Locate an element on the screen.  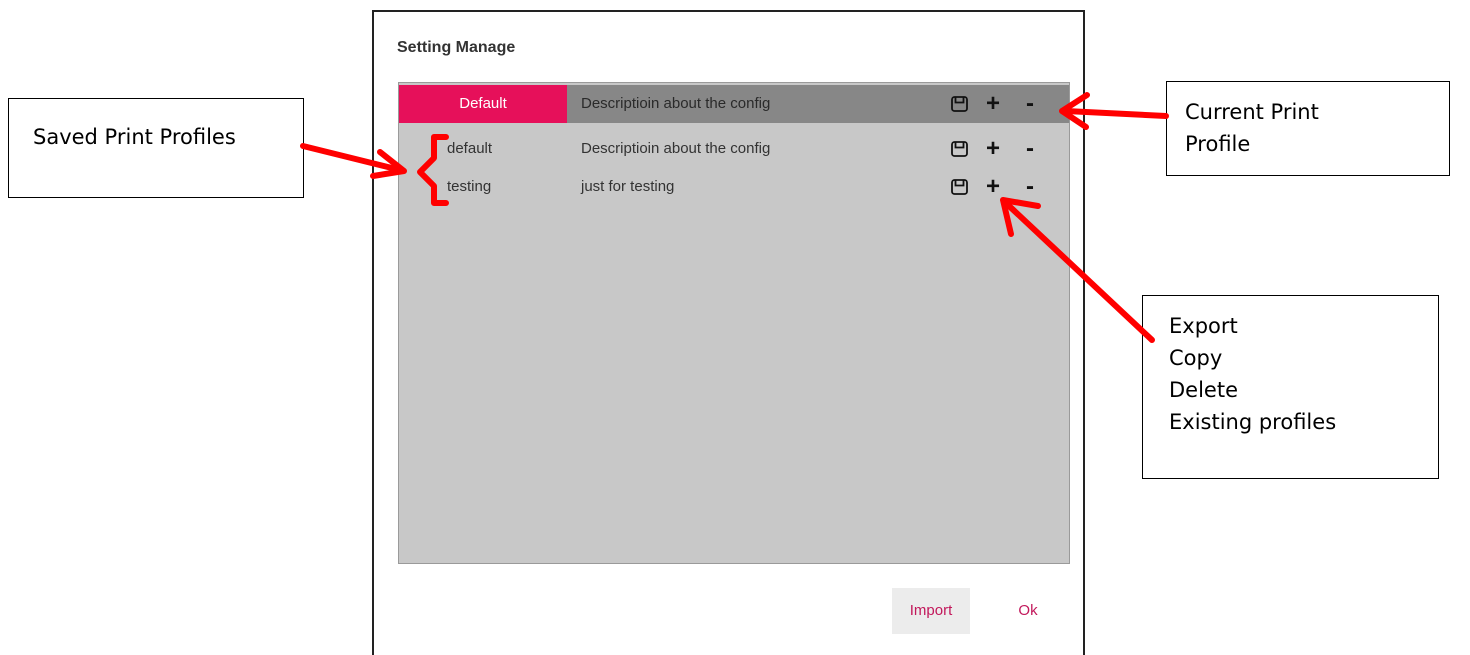
profile-name: default is located at coordinates (470, 148).